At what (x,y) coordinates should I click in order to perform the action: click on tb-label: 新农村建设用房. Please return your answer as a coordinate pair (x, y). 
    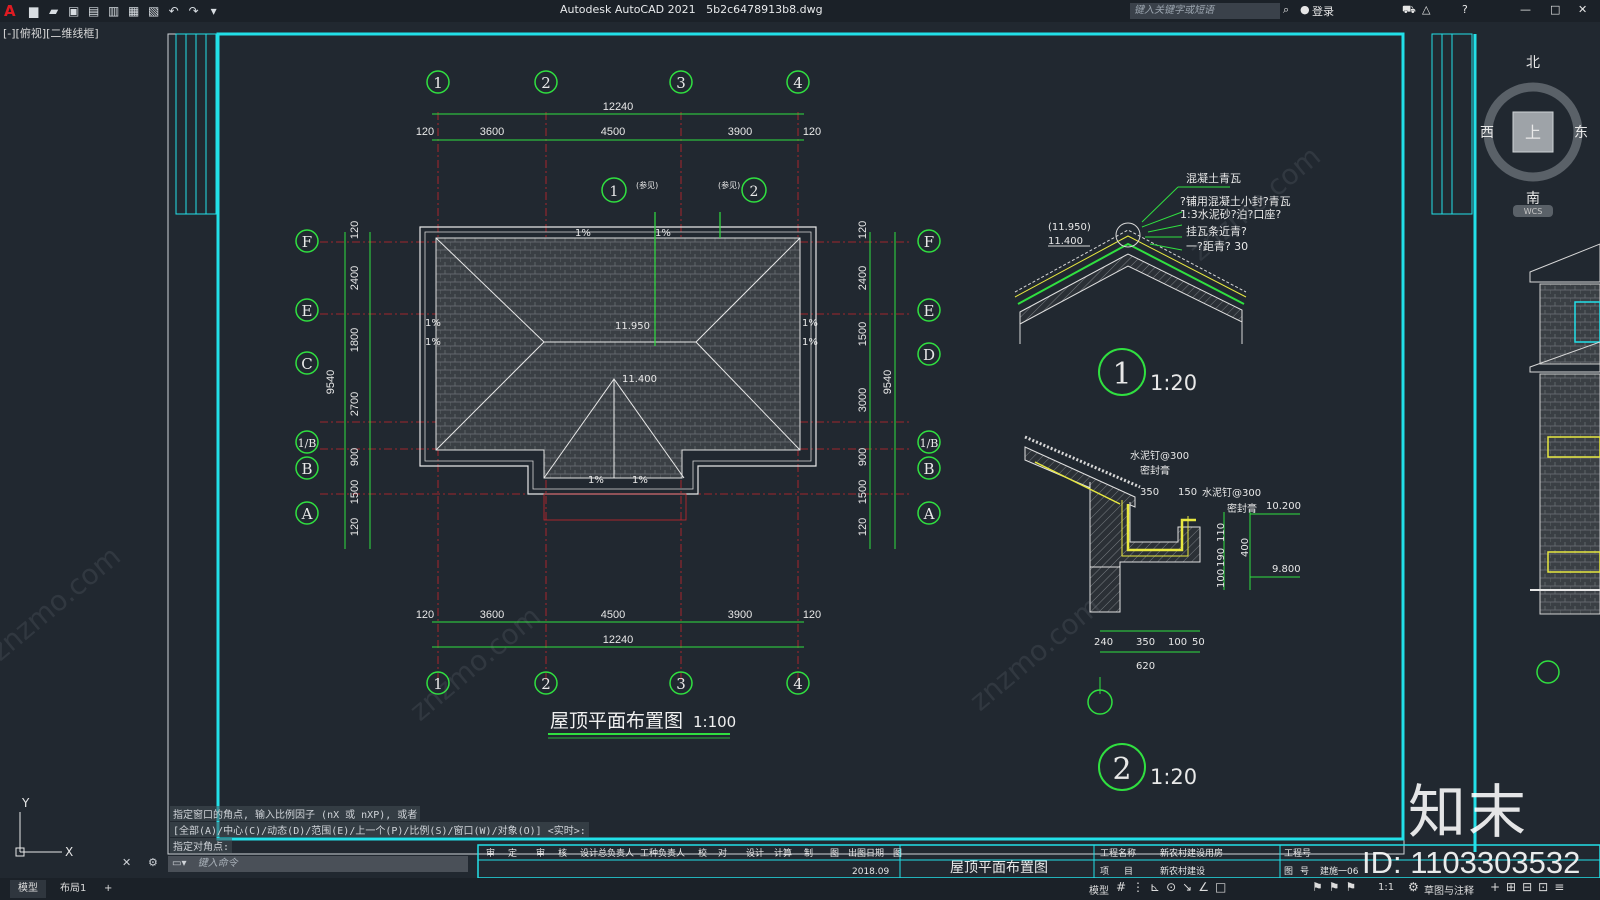
    Looking at the image, I should click on (1191, 853).